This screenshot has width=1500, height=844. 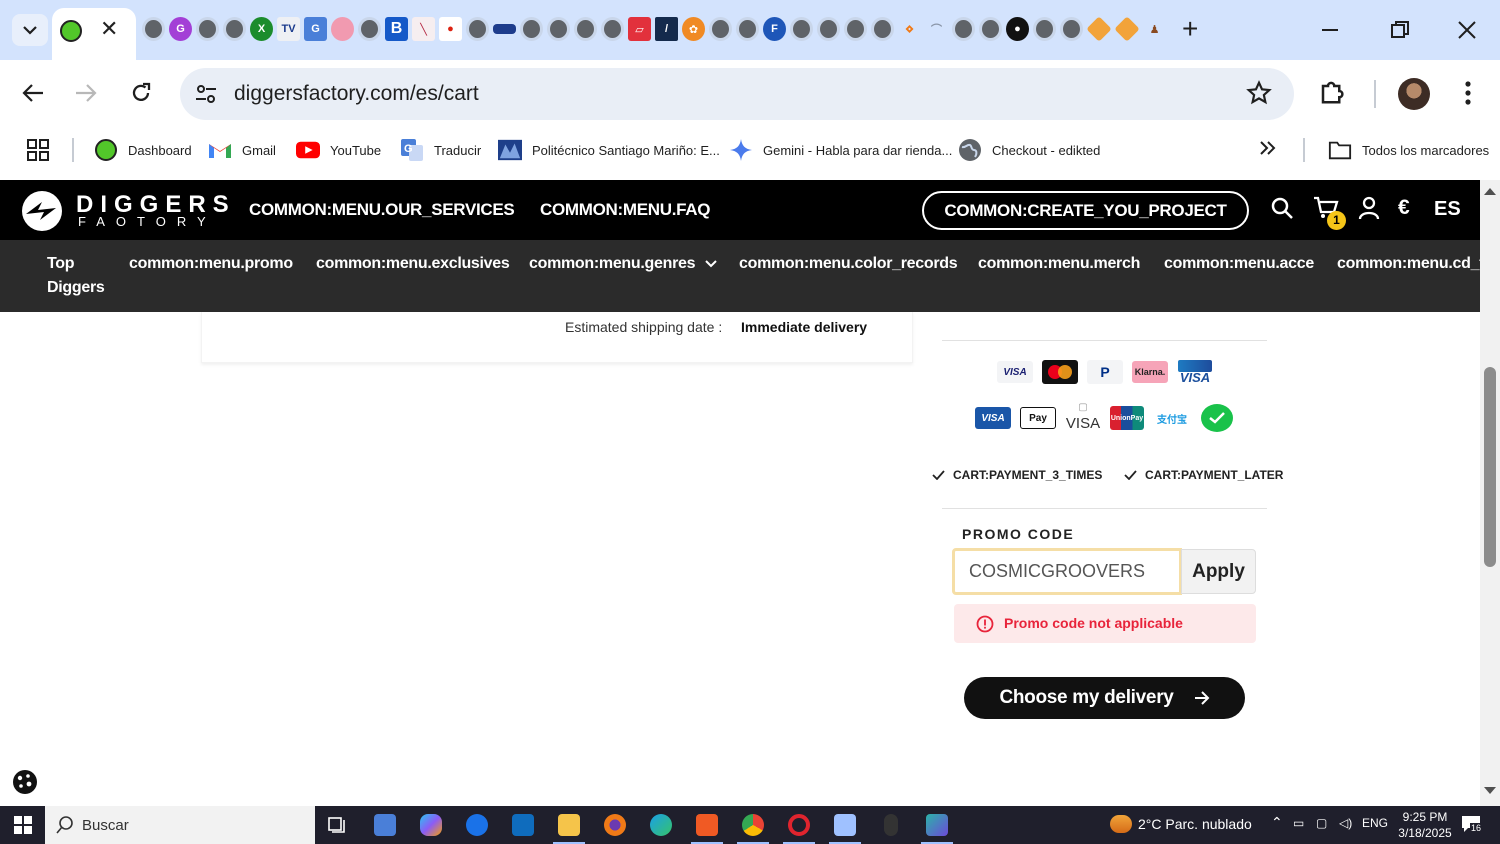 What do you see at coordinates (615, 825) in the screenshot?
I see `taskbar-app-firefox` at bounding box center [615, 825].